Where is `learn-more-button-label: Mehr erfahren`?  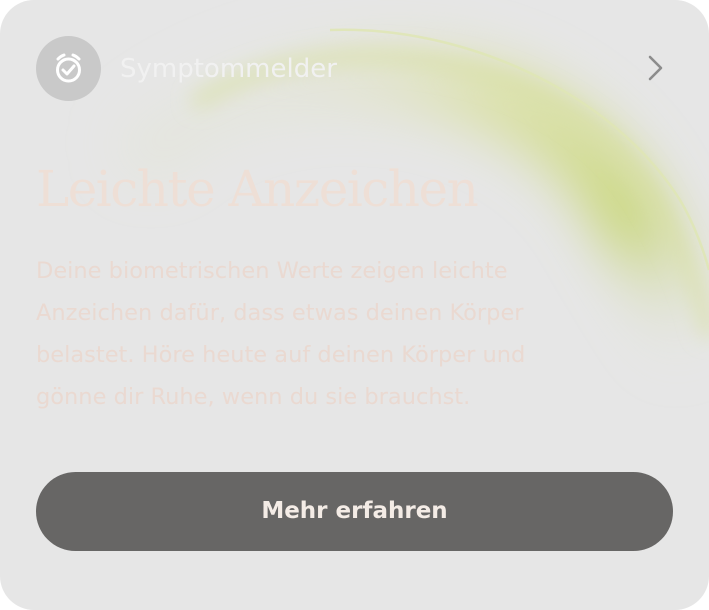
learn-more-button-label: Mehr erfahren is located at coordinates (354, 511).